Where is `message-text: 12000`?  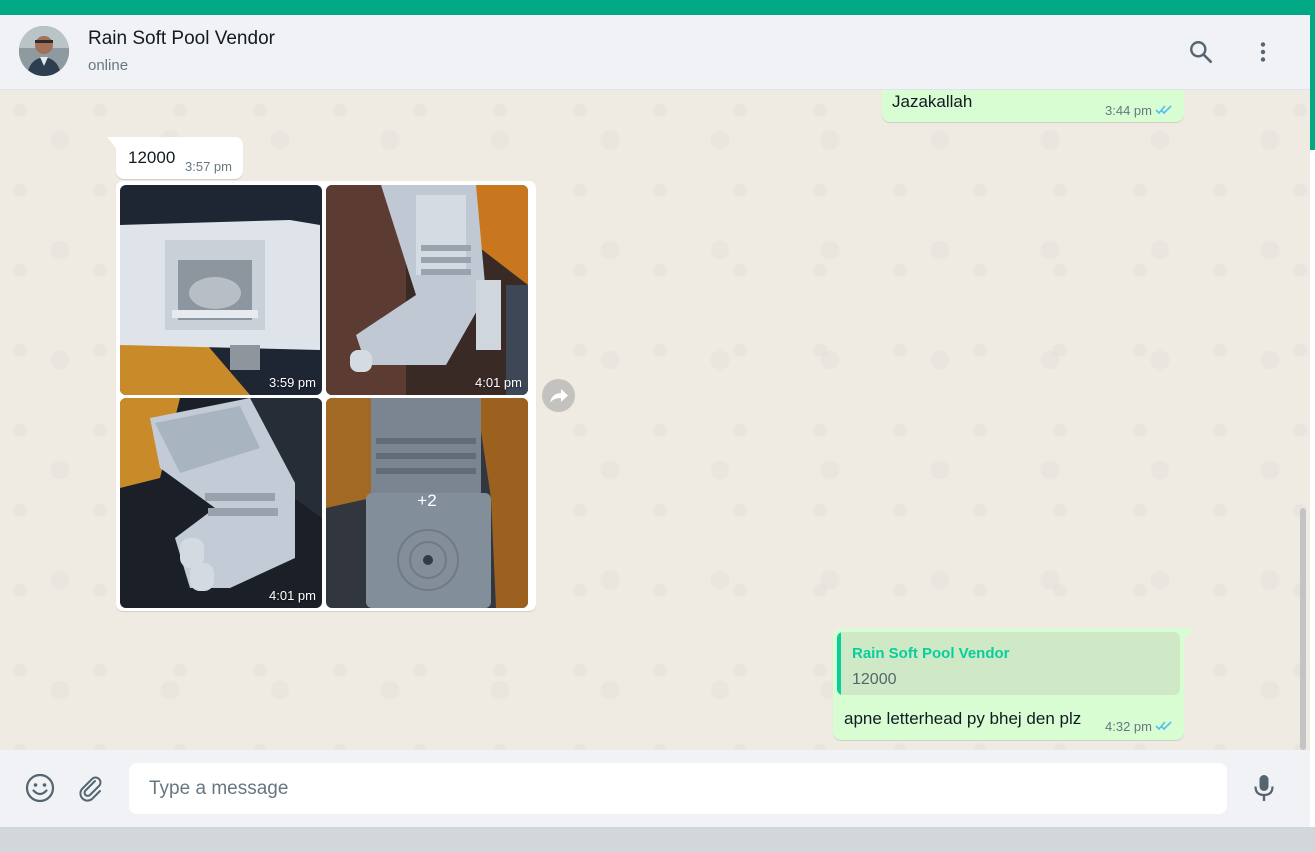 message-text: 12000 is located at coordinates (152, 157).